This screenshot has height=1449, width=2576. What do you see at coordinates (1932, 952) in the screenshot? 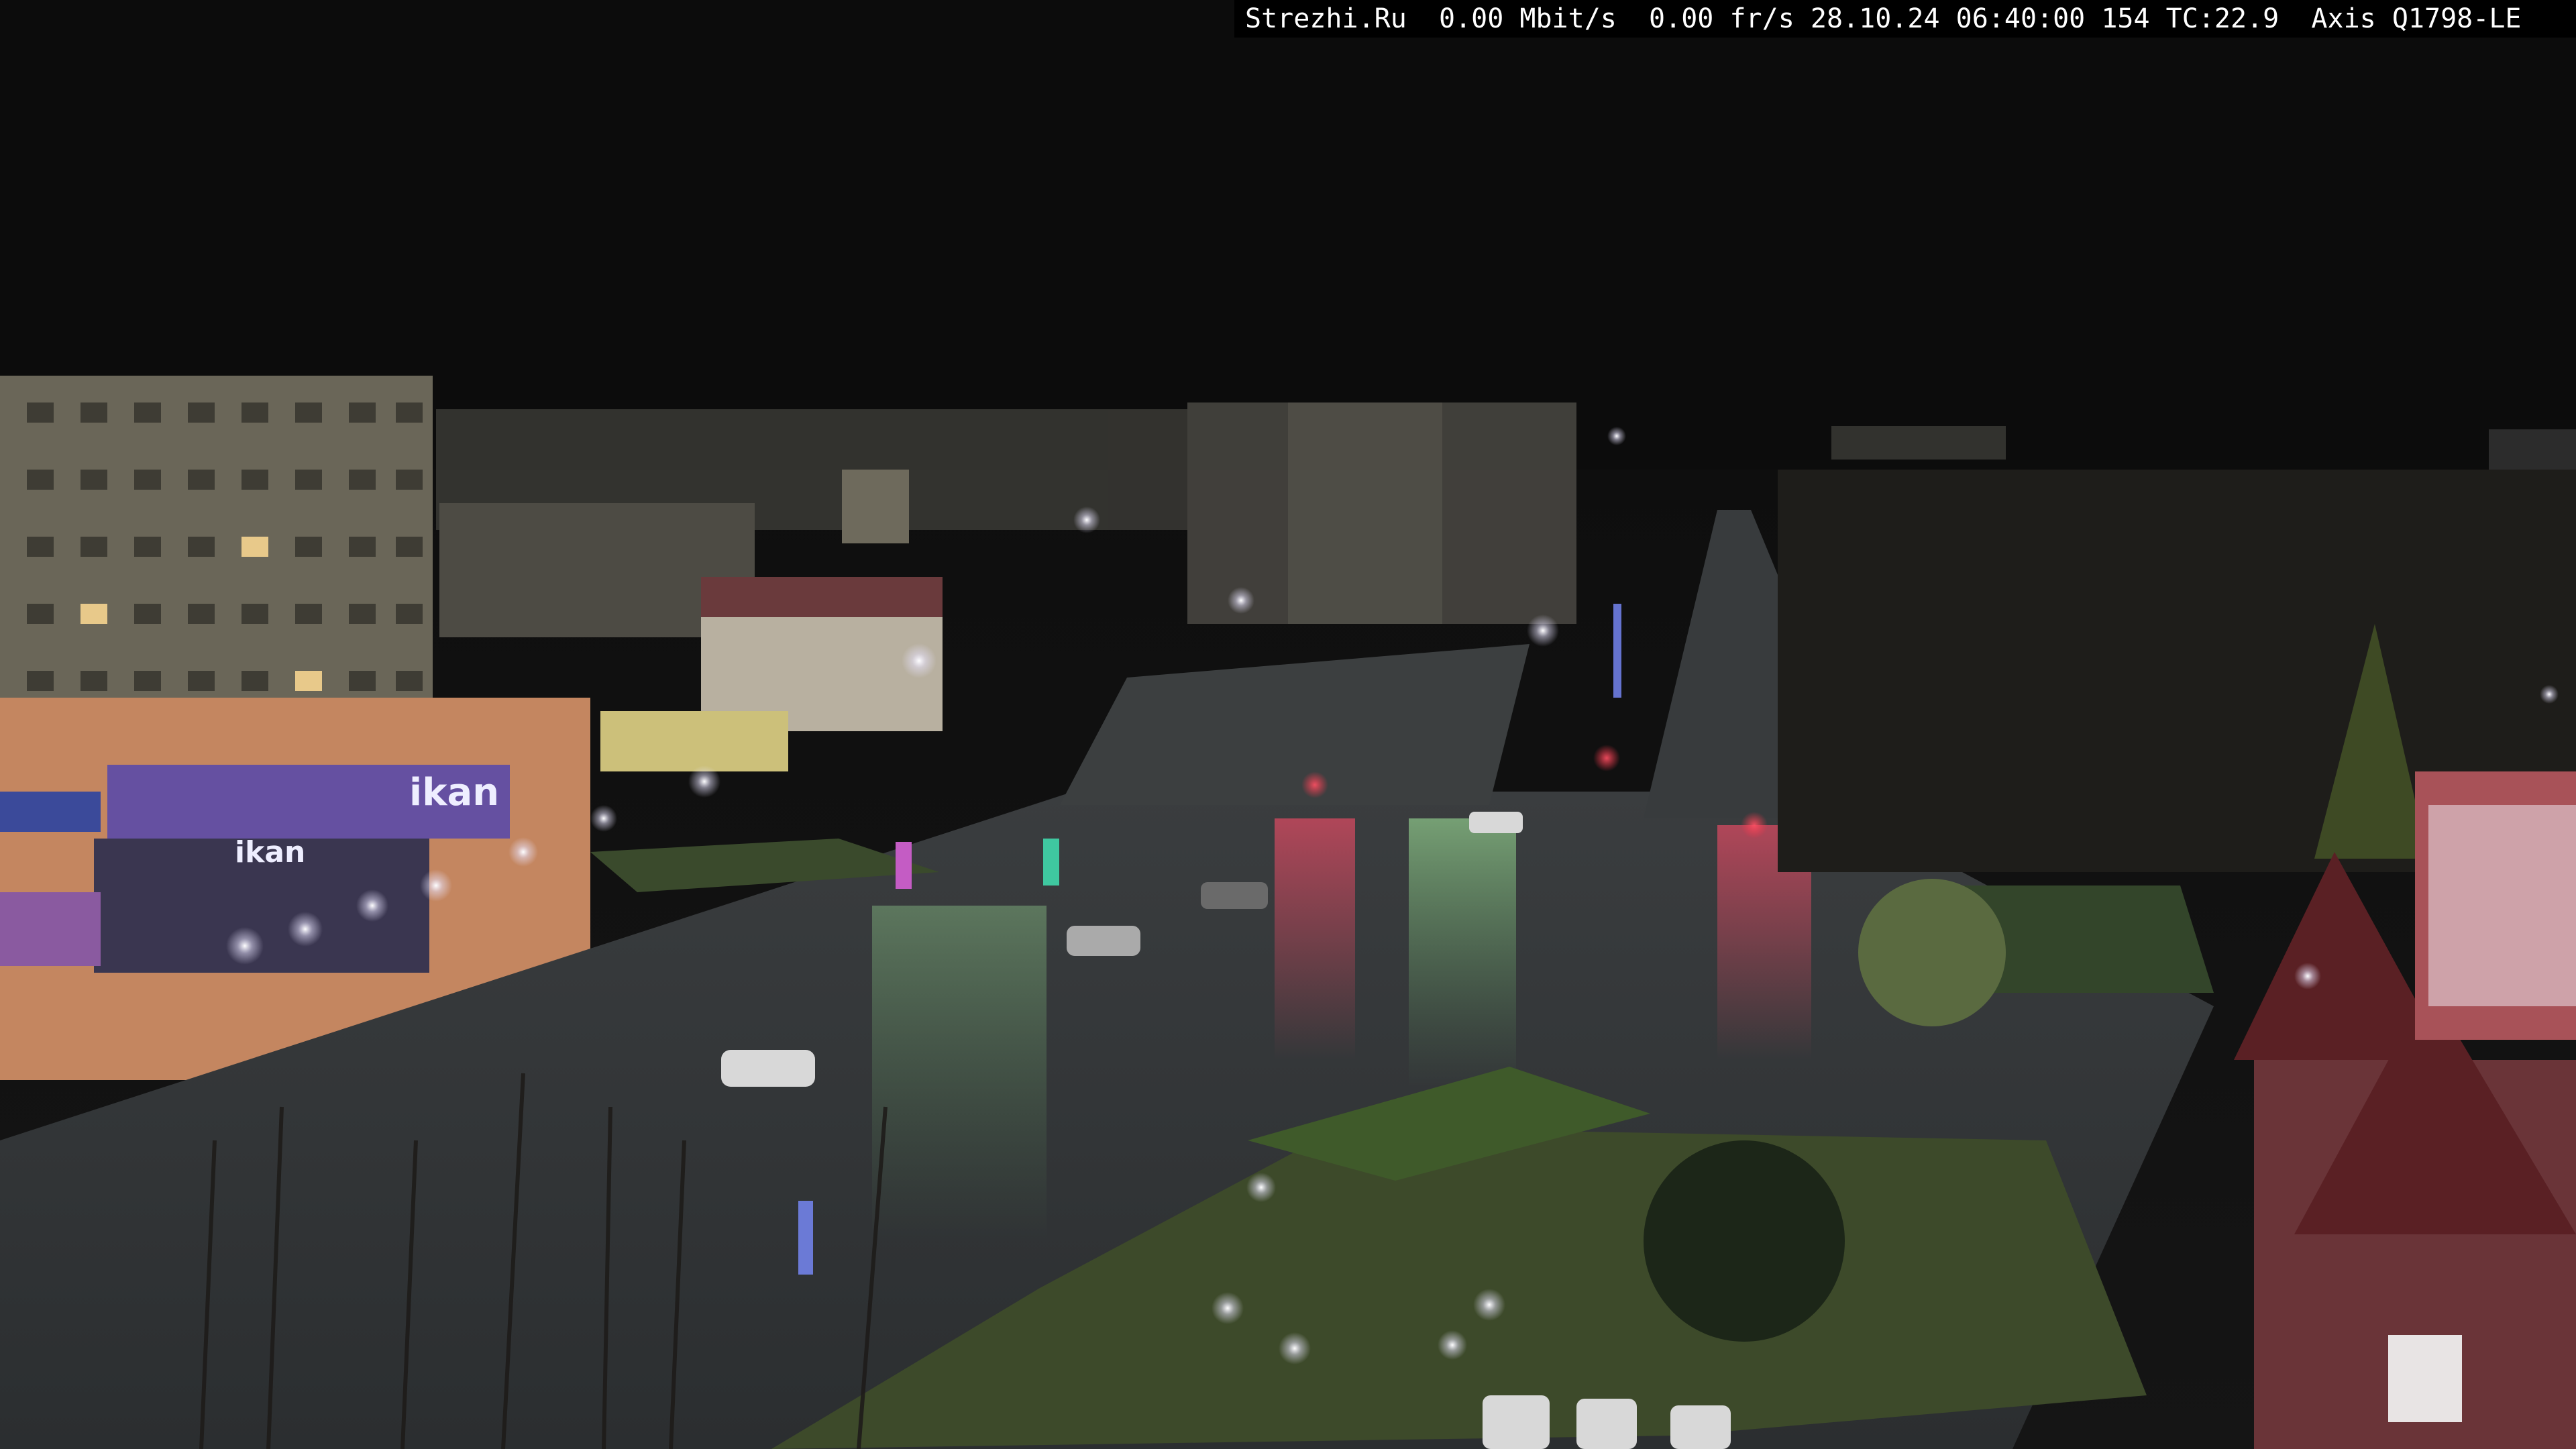
I see `birch-tree` at bounding box center [1932, 952].